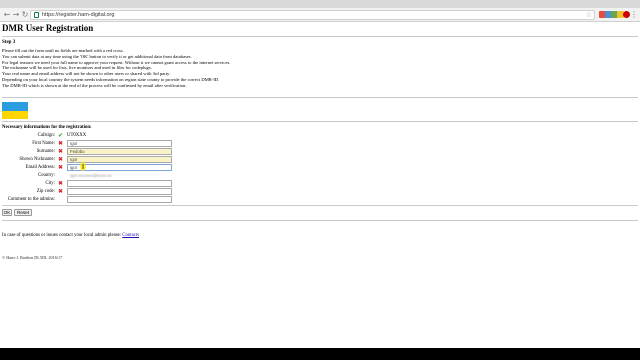 The height and width of the screenshot is (360, 640). Describe the element at coordinates (634, 14) in the screenshot. I see `browser-menu-icon: ⋮` at that location.